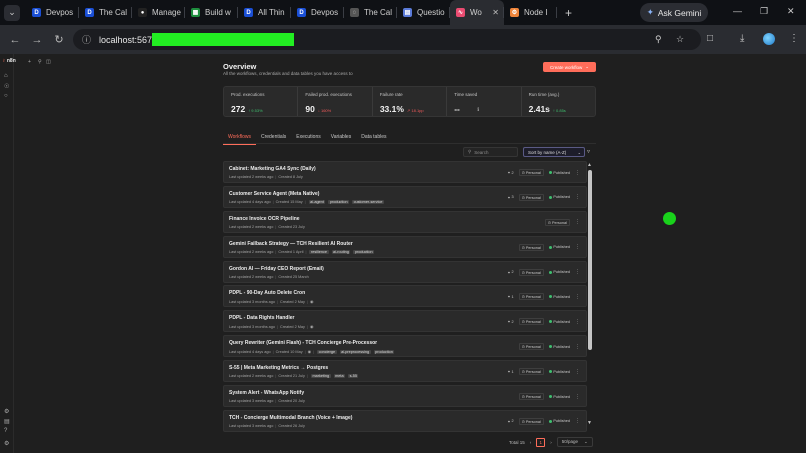  What do you see at coordinates (387, 39) in the screenshot?
I see `address-bar: ⓘ localhost:567 ⚲ ☆` at bounding box center [387, 39].